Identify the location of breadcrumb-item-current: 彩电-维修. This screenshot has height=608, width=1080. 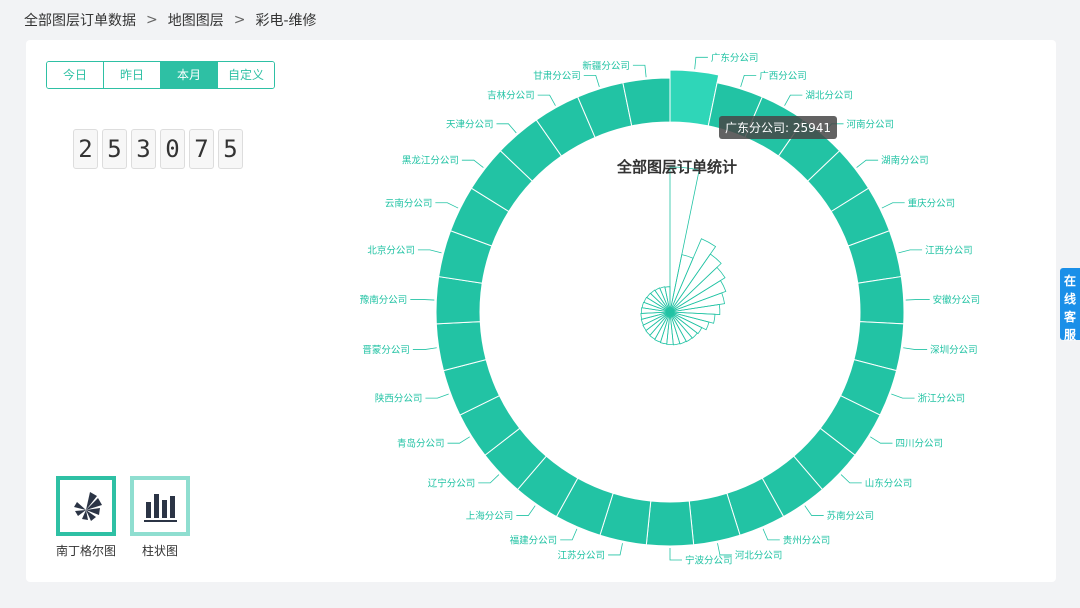
(286, 21).